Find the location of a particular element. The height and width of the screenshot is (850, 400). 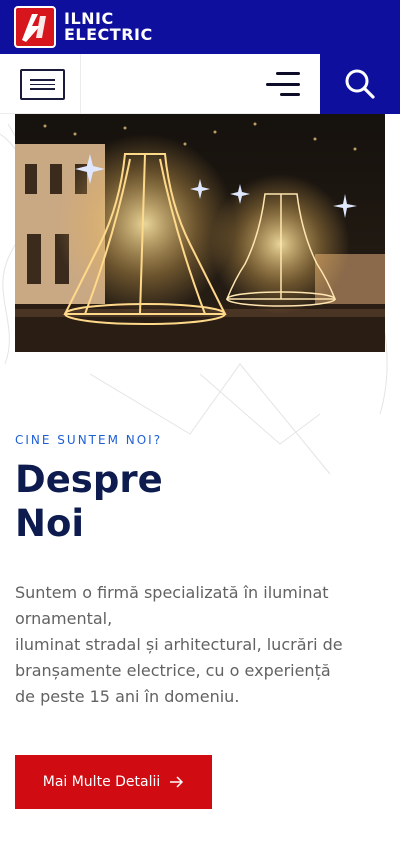

search-button is located at coordinates (360, 84).